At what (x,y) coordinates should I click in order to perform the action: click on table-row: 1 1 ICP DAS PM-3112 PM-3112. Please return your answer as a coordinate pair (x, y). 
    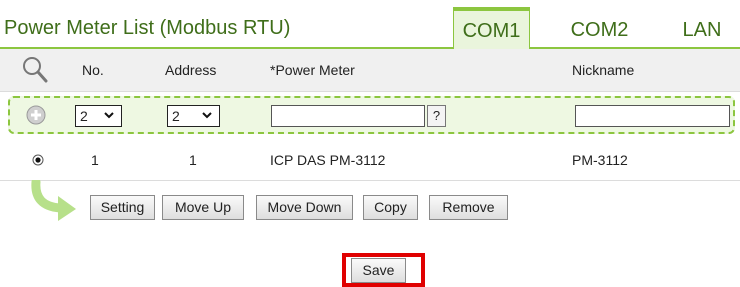
    Looking at the image, I should click on (370, 160).